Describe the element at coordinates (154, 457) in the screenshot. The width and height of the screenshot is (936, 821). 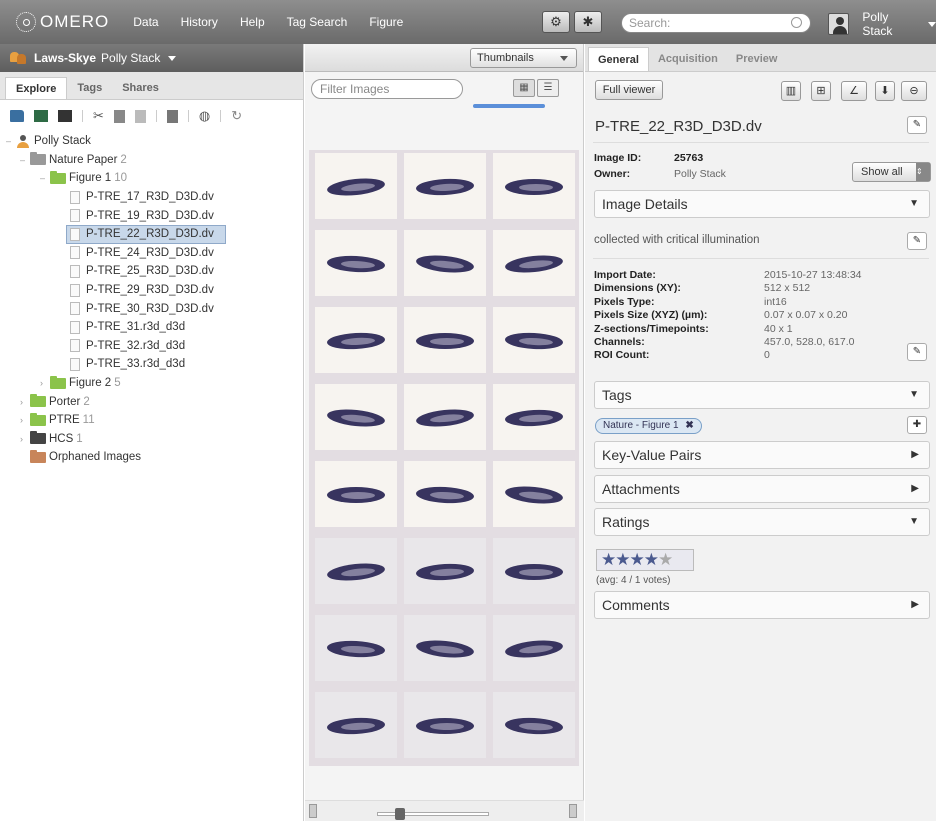
I see `tree-orphaned: Orphaned Images` at that location.